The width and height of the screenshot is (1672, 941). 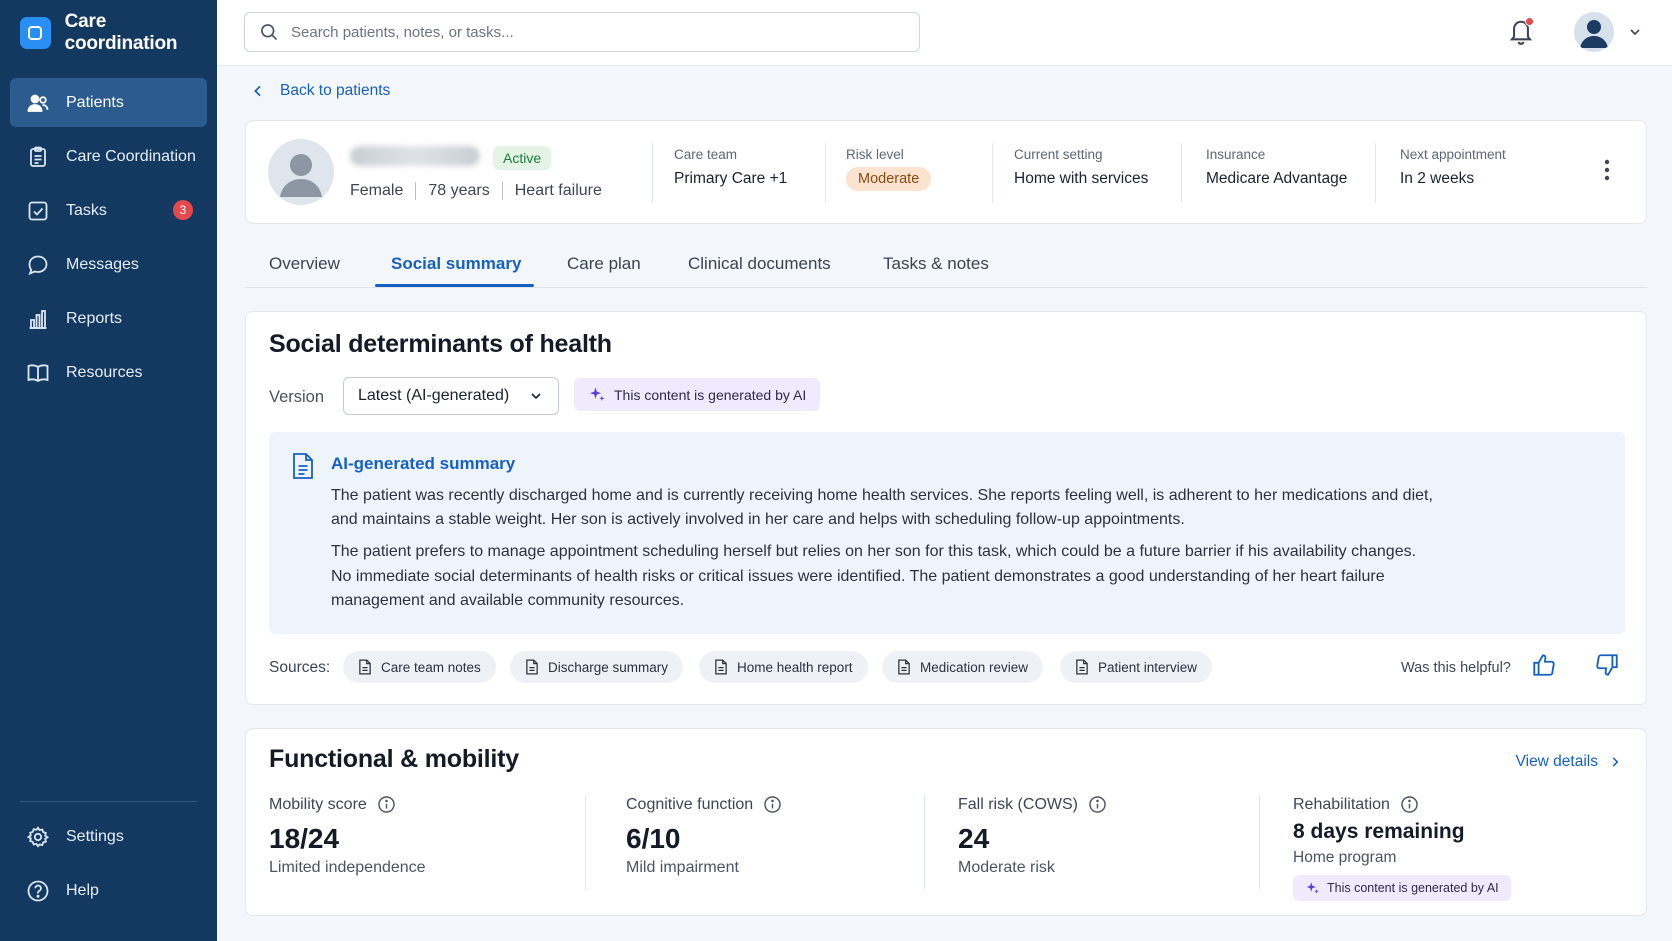 I want to click on search-icon, so click(x=269, y=32).